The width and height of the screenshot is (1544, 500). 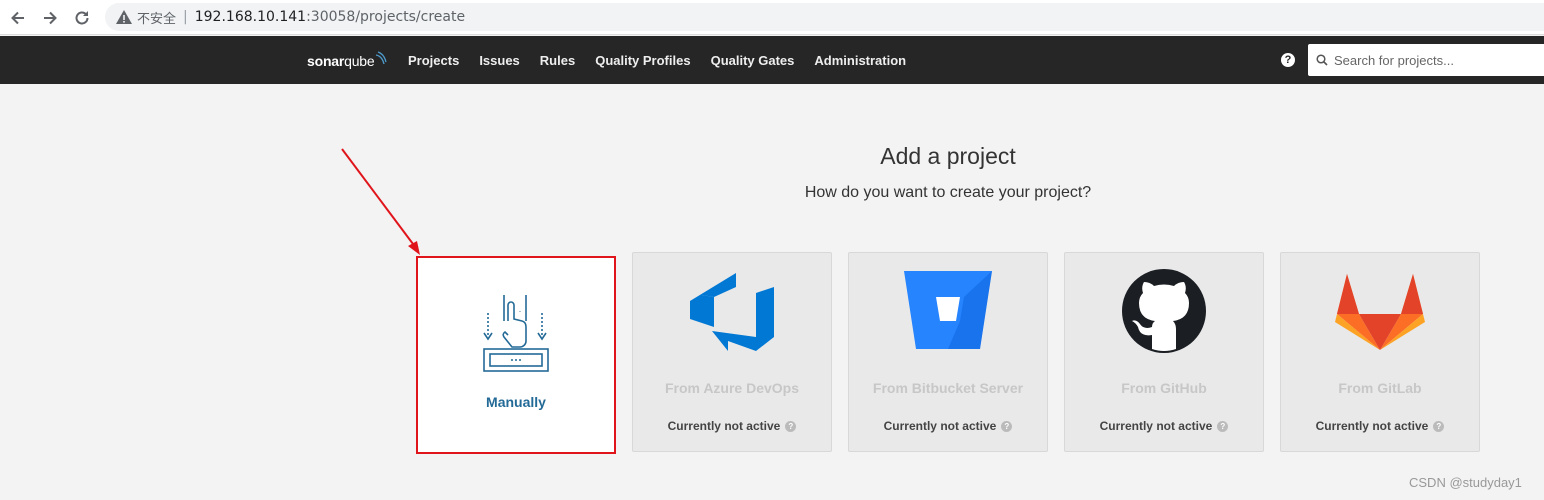 I want to click on reload-icon, so click(x=82, y=18).